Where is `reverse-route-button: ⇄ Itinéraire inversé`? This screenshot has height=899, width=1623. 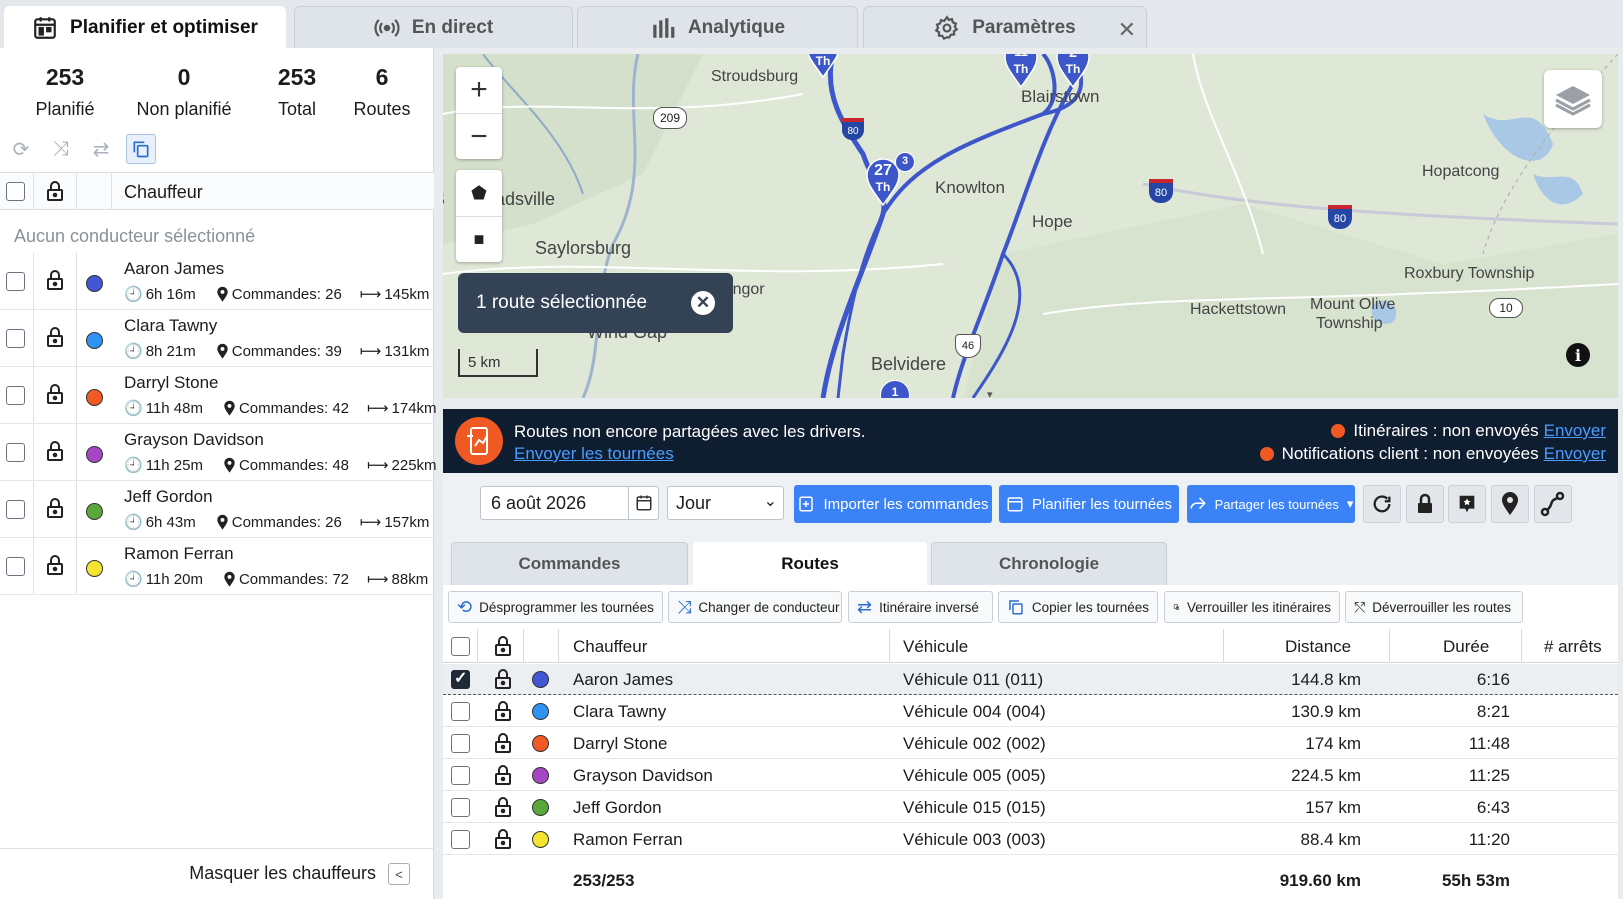
reverse-route-button: ⇄ Itinéraire inversé is located at coordinates (920, 607).